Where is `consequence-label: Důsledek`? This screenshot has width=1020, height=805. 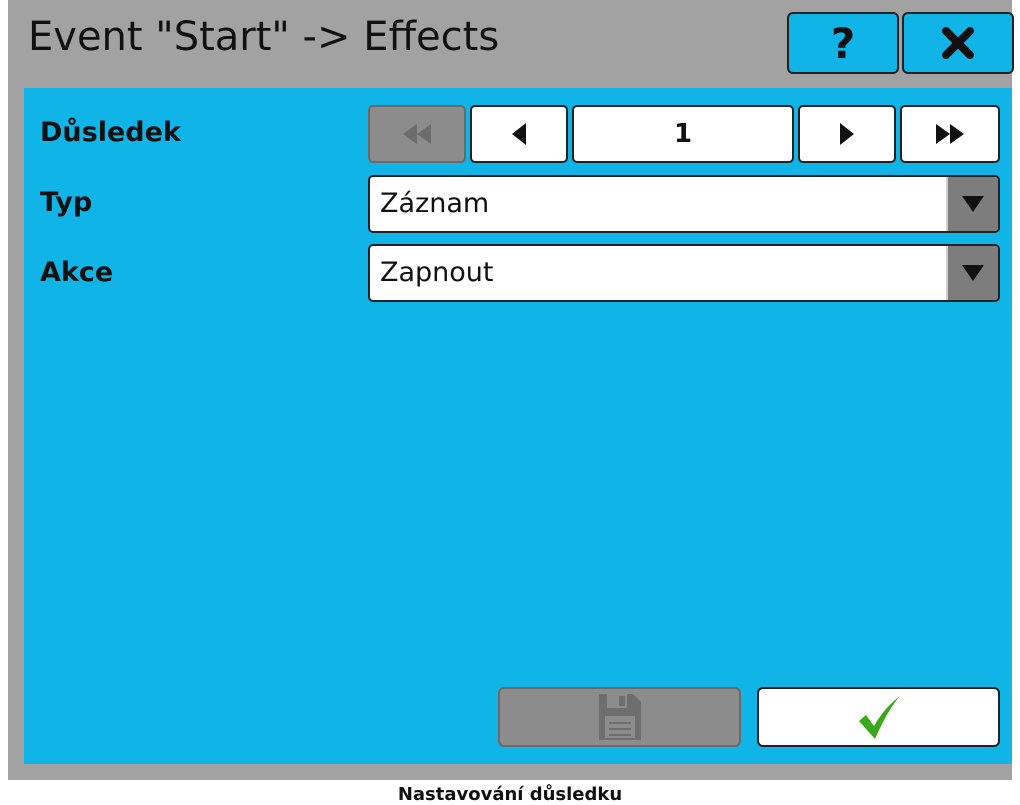 consequence-label: Důsledek is located at coordinates (110, 132).